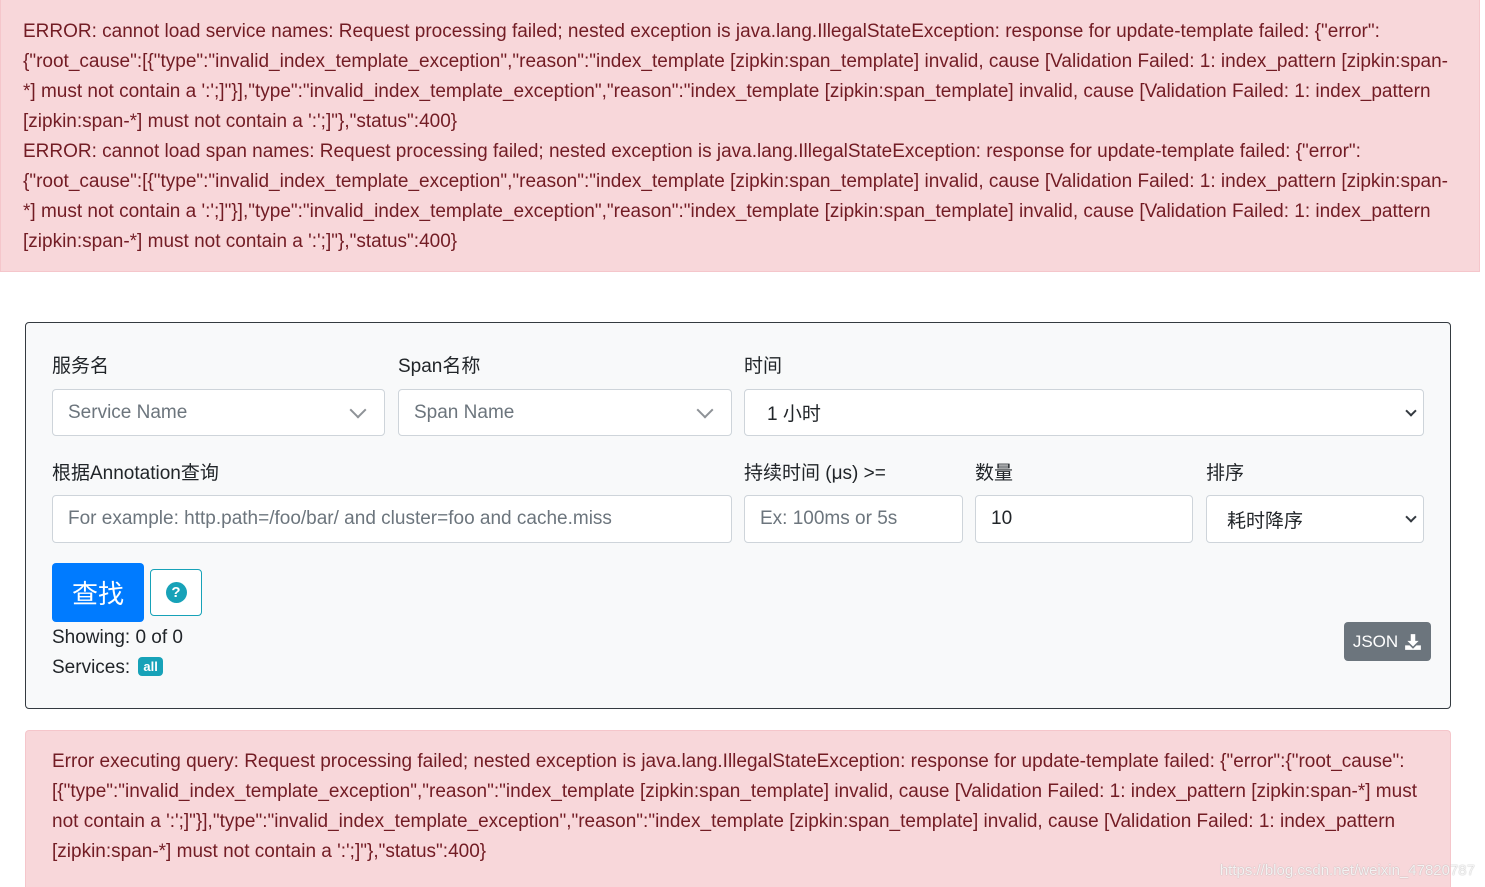 The width and height of the screenshot is (1485, 887). Describe the element at coordinates (1347, 870) in the screenshot. I see `watermark-text: https://blog.csdn.net/weixin_47820787` at that location.